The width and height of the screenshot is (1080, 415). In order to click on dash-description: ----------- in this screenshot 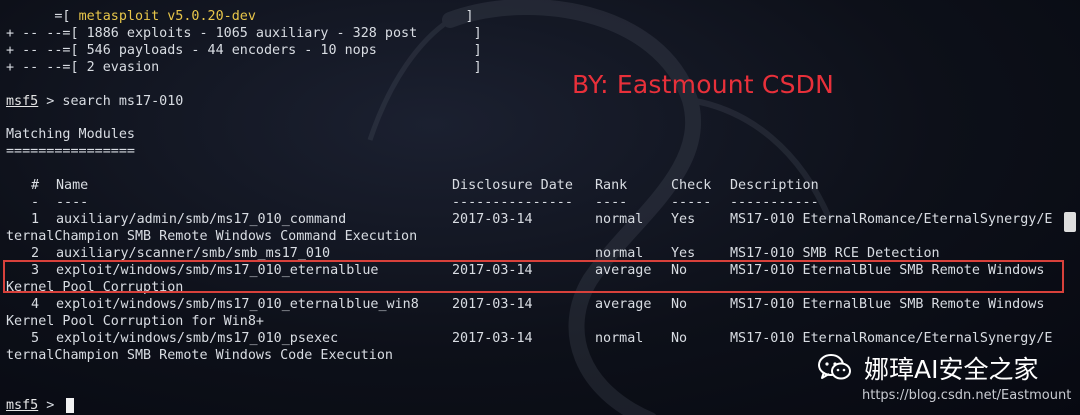, I will do `click(774, 202)`.